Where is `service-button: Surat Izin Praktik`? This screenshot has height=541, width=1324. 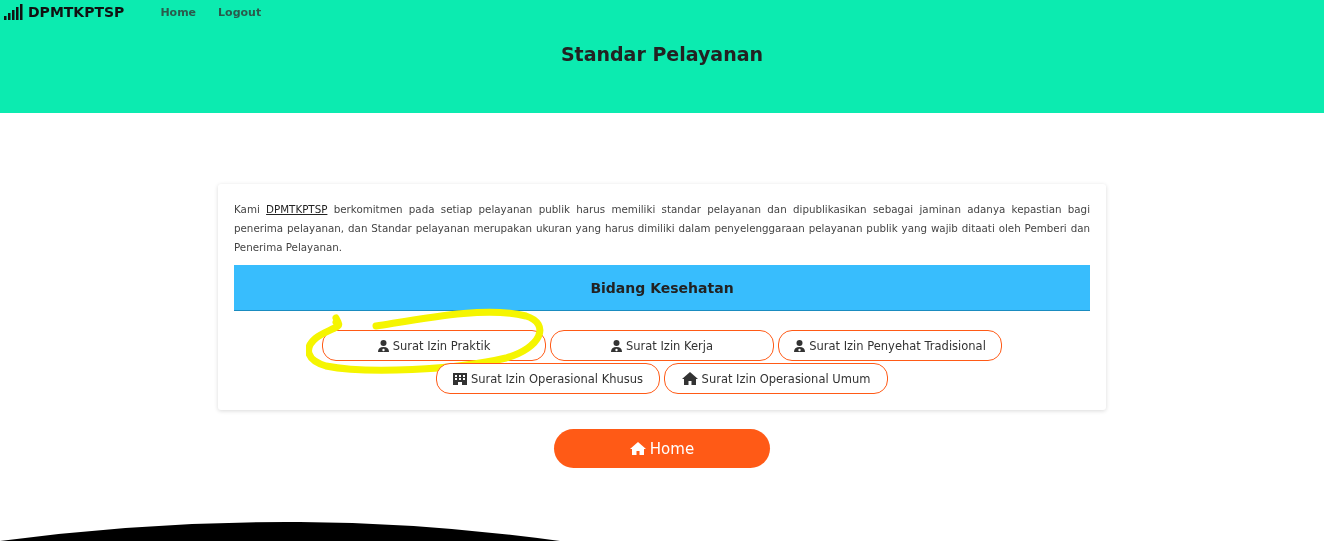
service-button: Surat Izin Praktik is located at coordinates (434, 345).